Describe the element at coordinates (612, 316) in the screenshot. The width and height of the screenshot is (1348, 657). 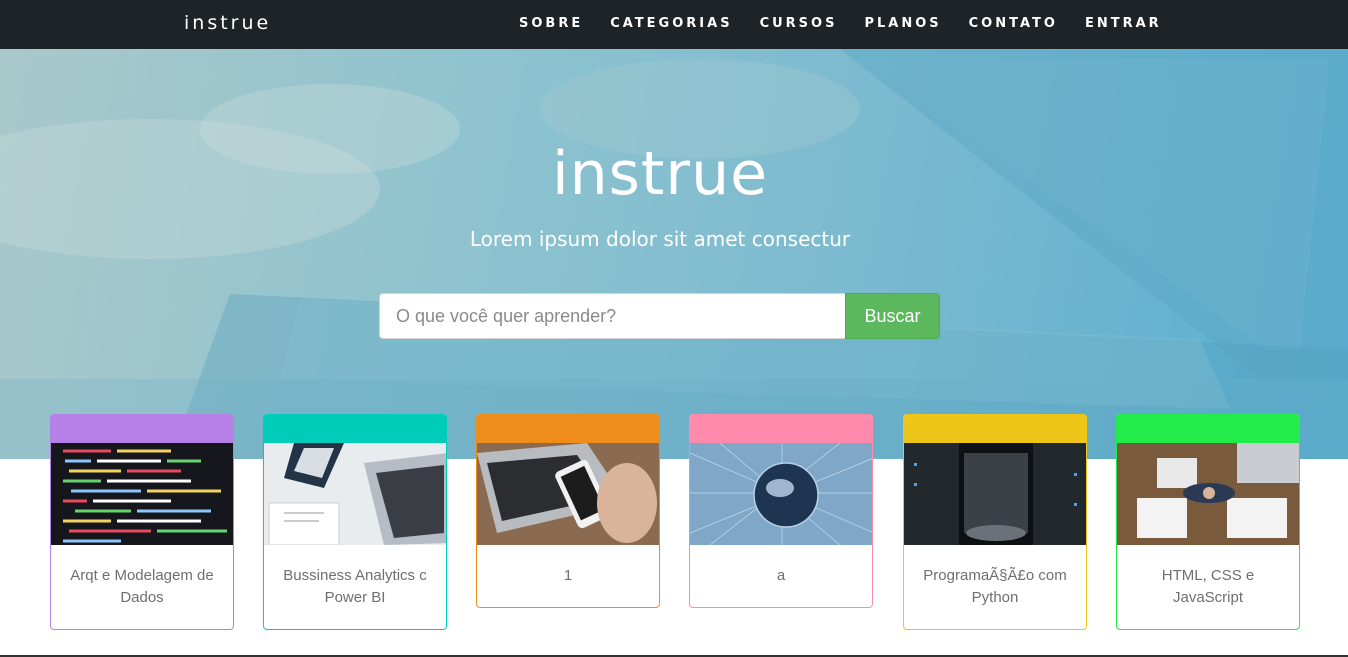
I see `search-input` at that location.